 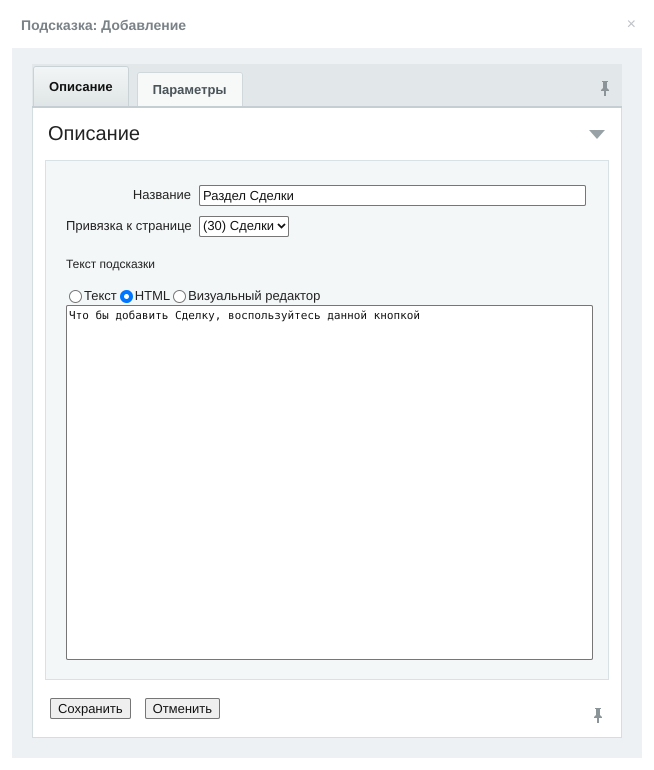 I want to click on radio-label: Текст, so click(x=100, y=296).